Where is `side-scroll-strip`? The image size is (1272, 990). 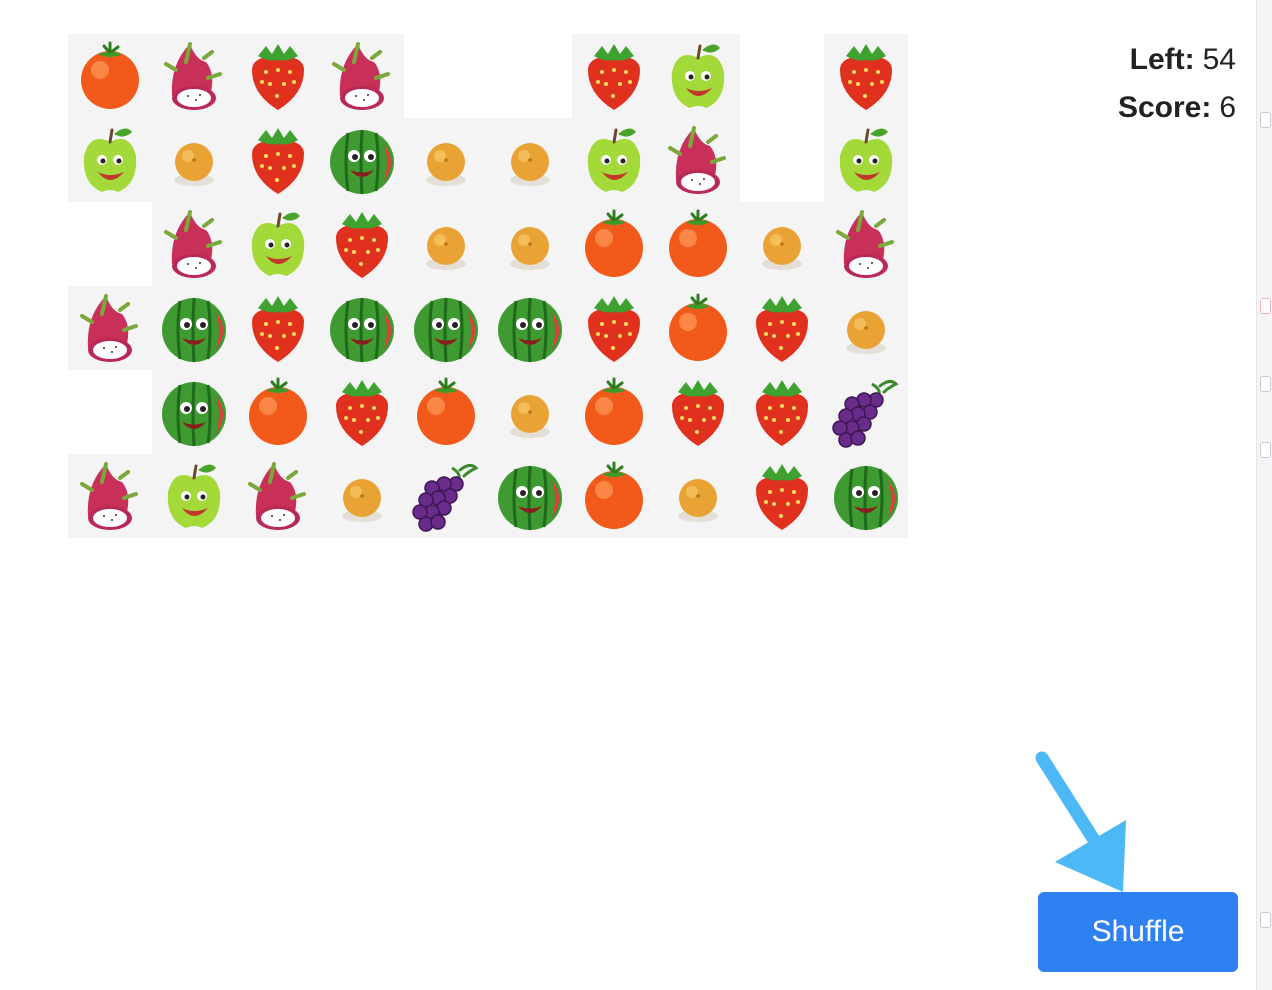 side-scroll-strip is located at coordinates (1264, 495).